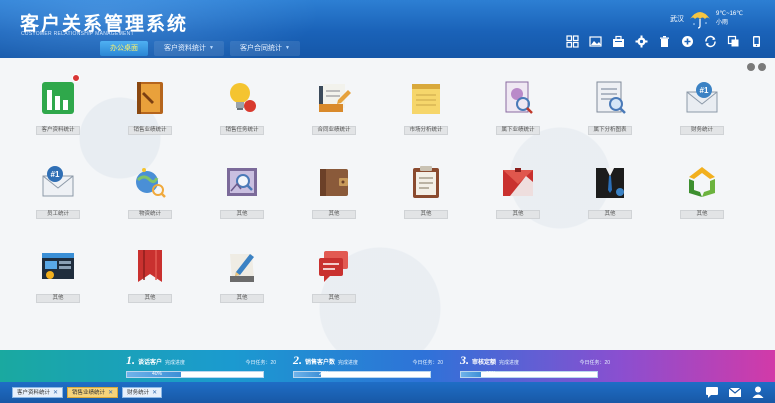  I want to click on stat-number: 2., so click(297, 360).